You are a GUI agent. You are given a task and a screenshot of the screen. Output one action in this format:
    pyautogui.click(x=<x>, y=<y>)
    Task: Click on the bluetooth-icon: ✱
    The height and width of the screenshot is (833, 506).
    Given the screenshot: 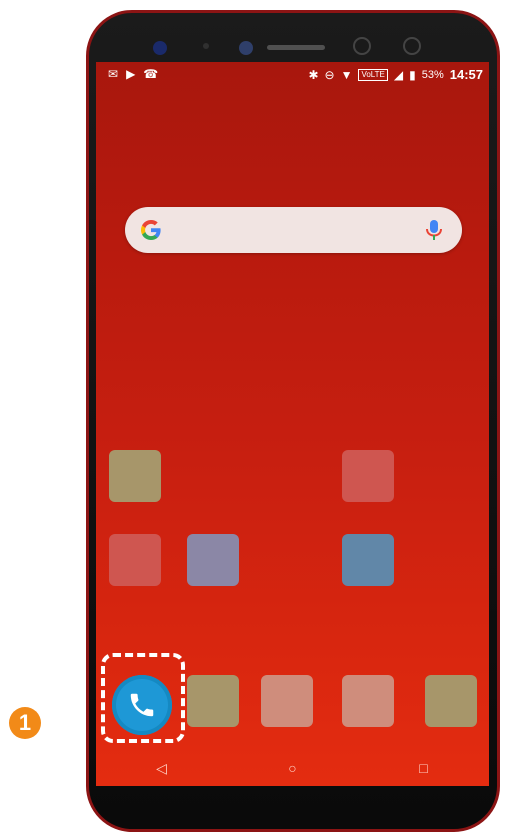 What is the action you would take?
    pyautogui.click(x=313, y=74)
    